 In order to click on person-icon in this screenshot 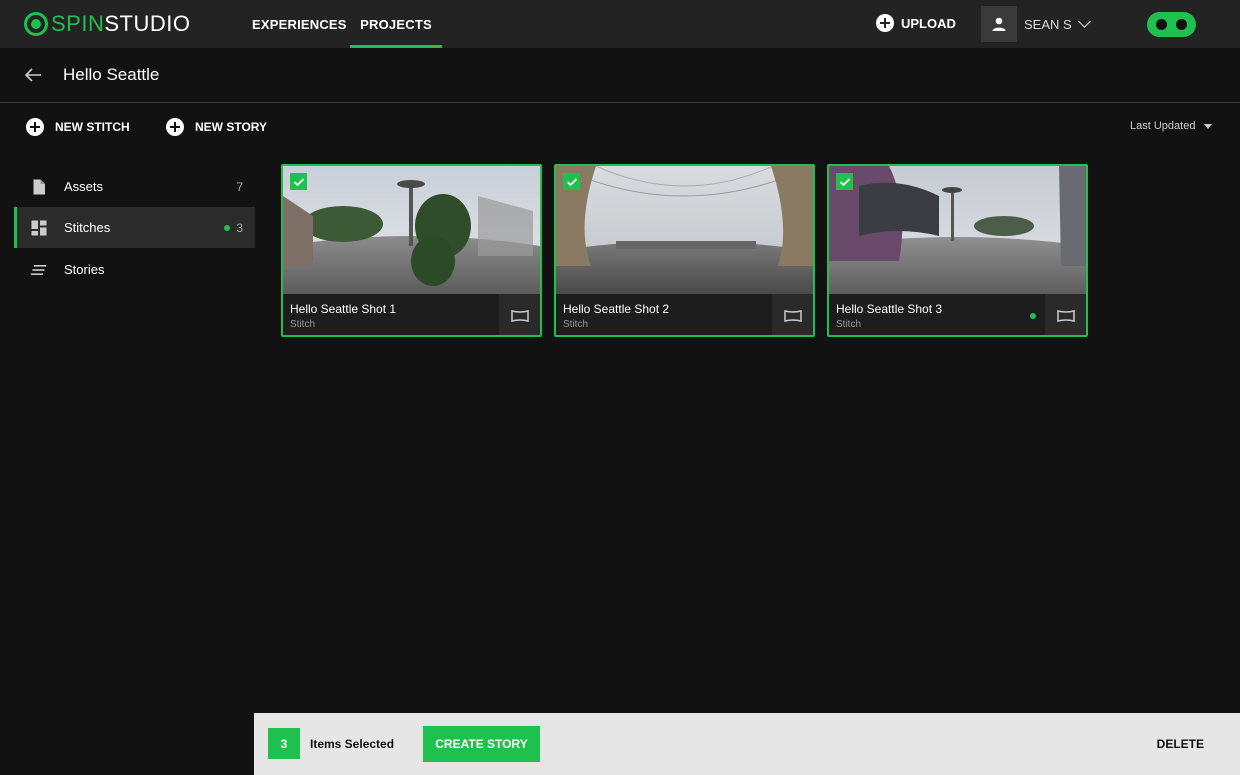, I will do `click(999, 24)`.